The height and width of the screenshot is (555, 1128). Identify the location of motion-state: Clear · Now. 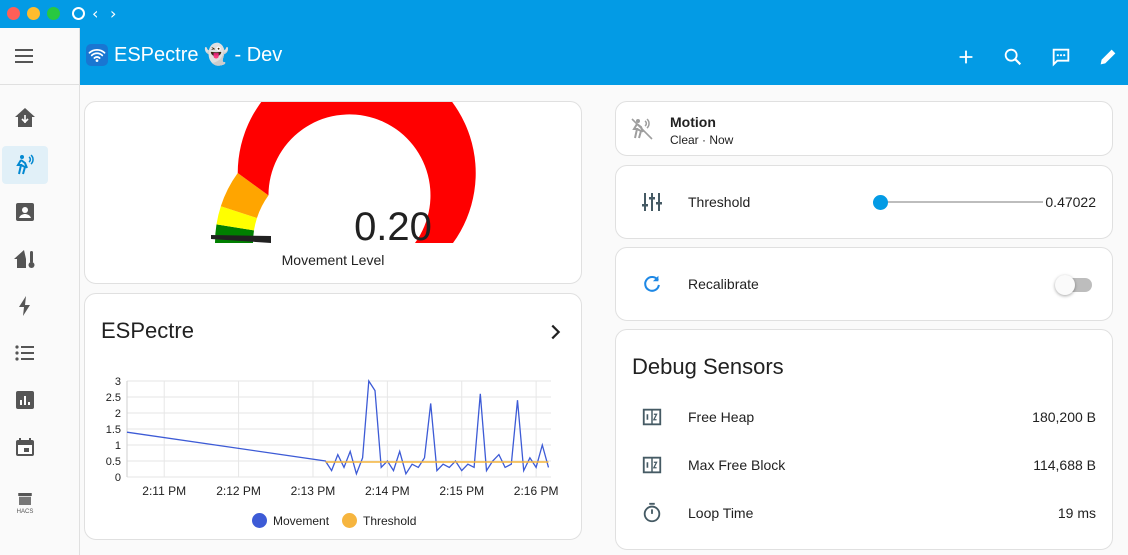
(702, 140).